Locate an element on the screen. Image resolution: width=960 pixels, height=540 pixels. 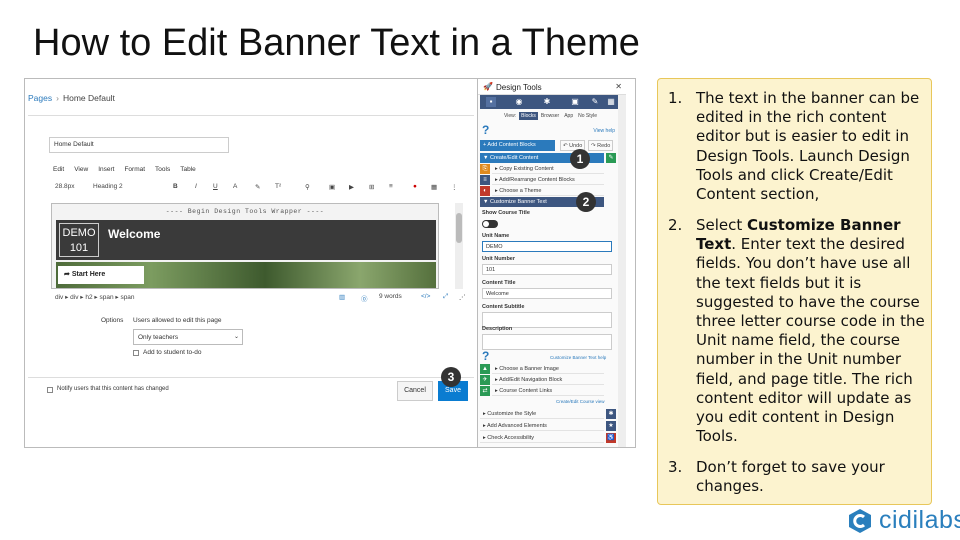
redo-button: ↷ Redo is located at coordinates (600, 145).